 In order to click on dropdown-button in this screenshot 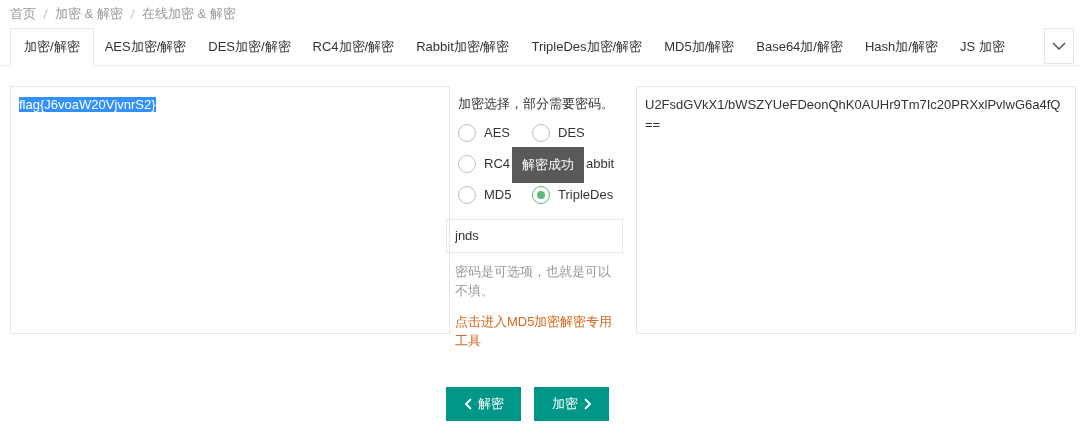, I will do `click(1059, 46)`.